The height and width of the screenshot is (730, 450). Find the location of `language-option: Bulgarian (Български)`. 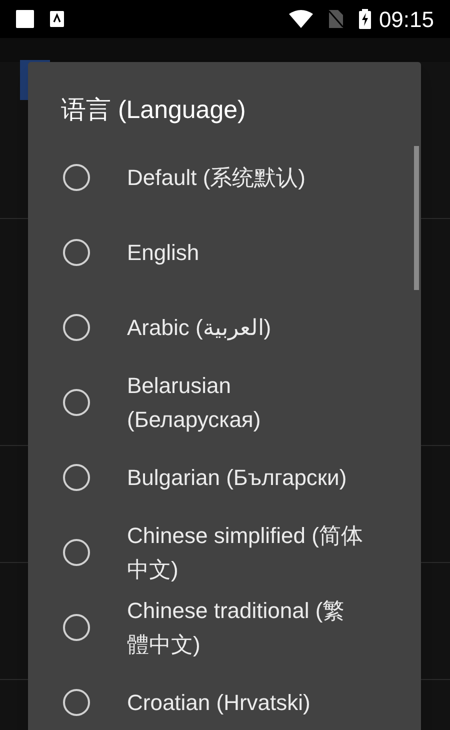

language-option: Bulgarian (Български) is located at coordinates (224, 477).